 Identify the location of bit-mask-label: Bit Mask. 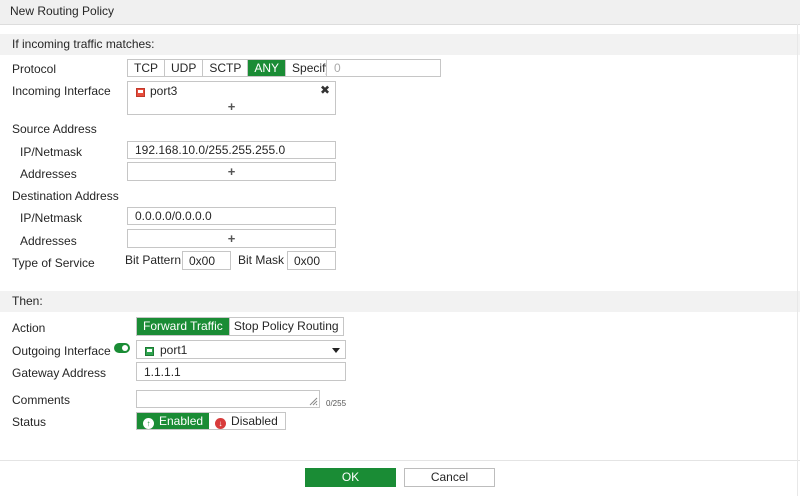
(261, 260).